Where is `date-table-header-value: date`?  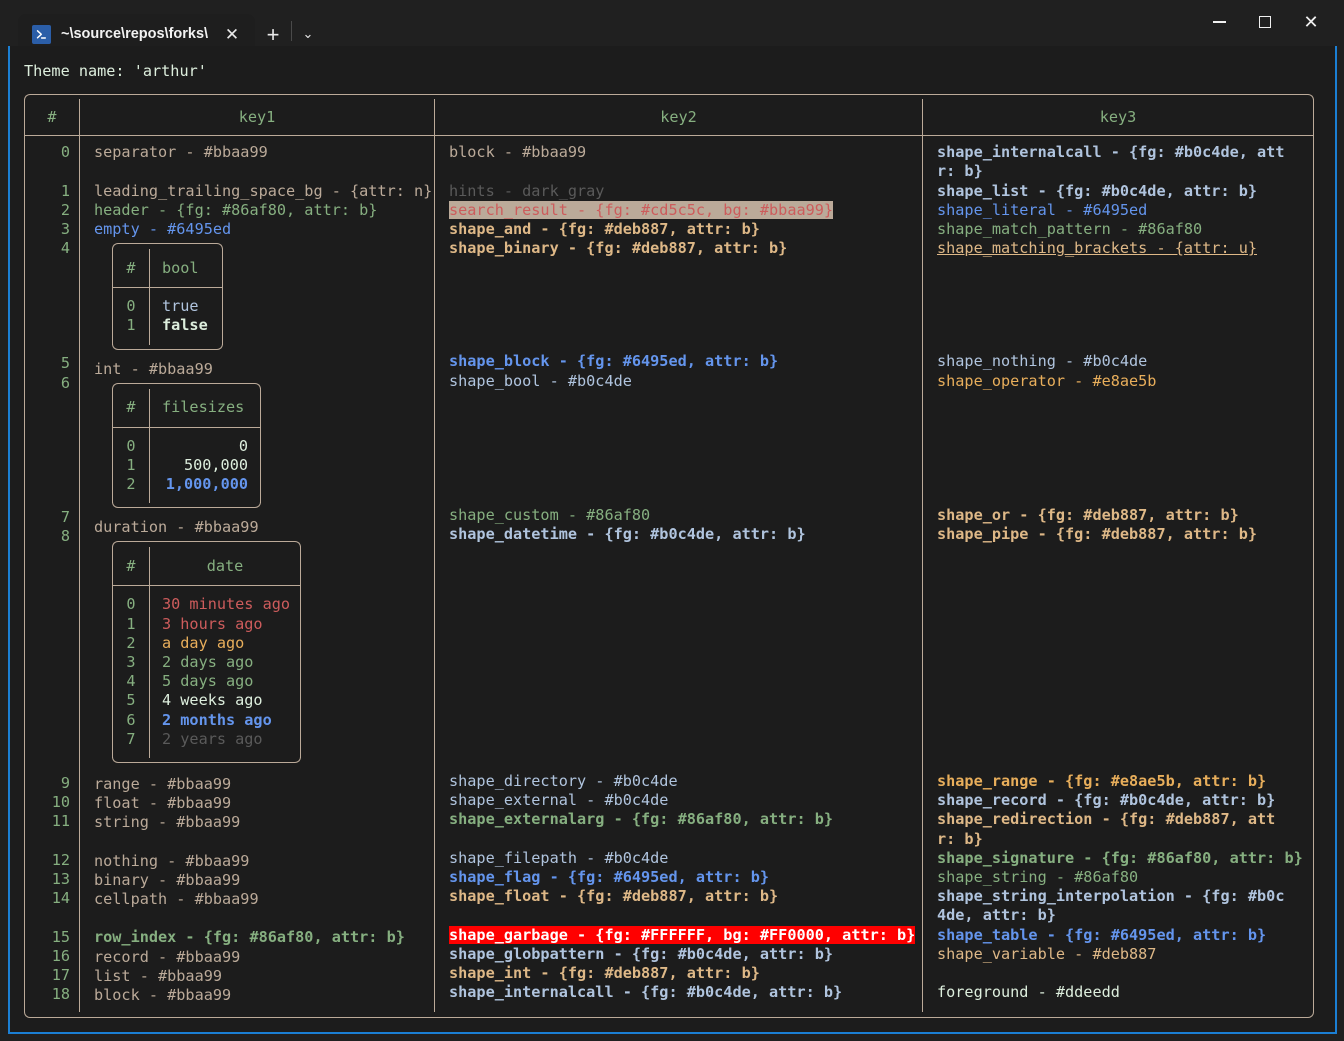
date-table-header-value: date is located at coordinates (225, 565).